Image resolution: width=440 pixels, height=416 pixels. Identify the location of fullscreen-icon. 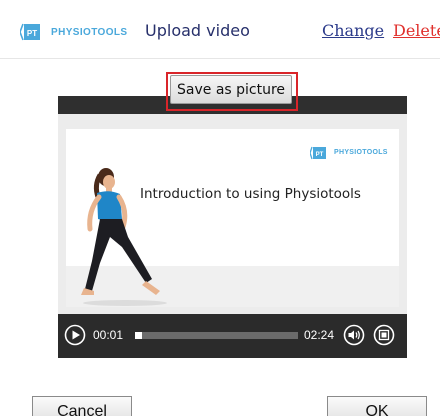
(384, 335).